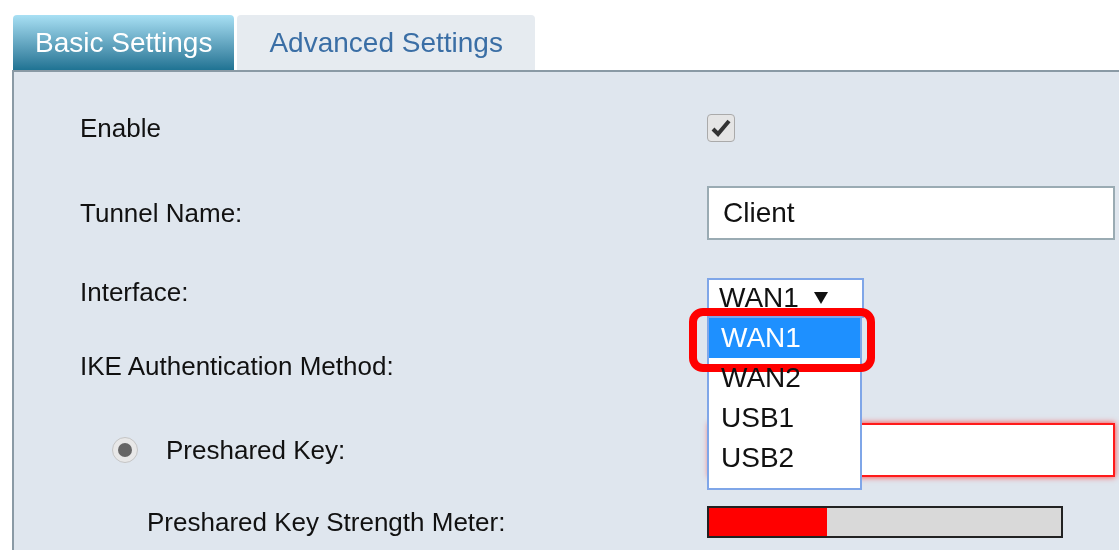 The width and height of the screenshot is (1119, 550). What do you see at coordinates (327, 522) in the screenshot?
I see `strength-meter-label: Preshared Key Strength Meter:` at bounding box center [327, 522].